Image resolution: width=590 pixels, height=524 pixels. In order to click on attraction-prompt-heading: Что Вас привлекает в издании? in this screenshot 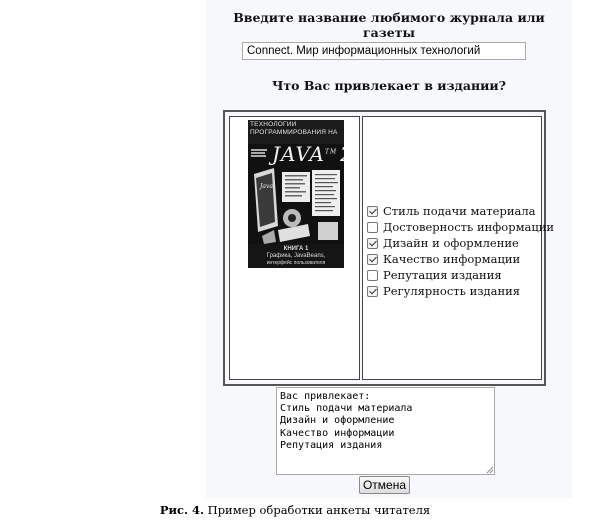, I will do `click(389, 85)`.